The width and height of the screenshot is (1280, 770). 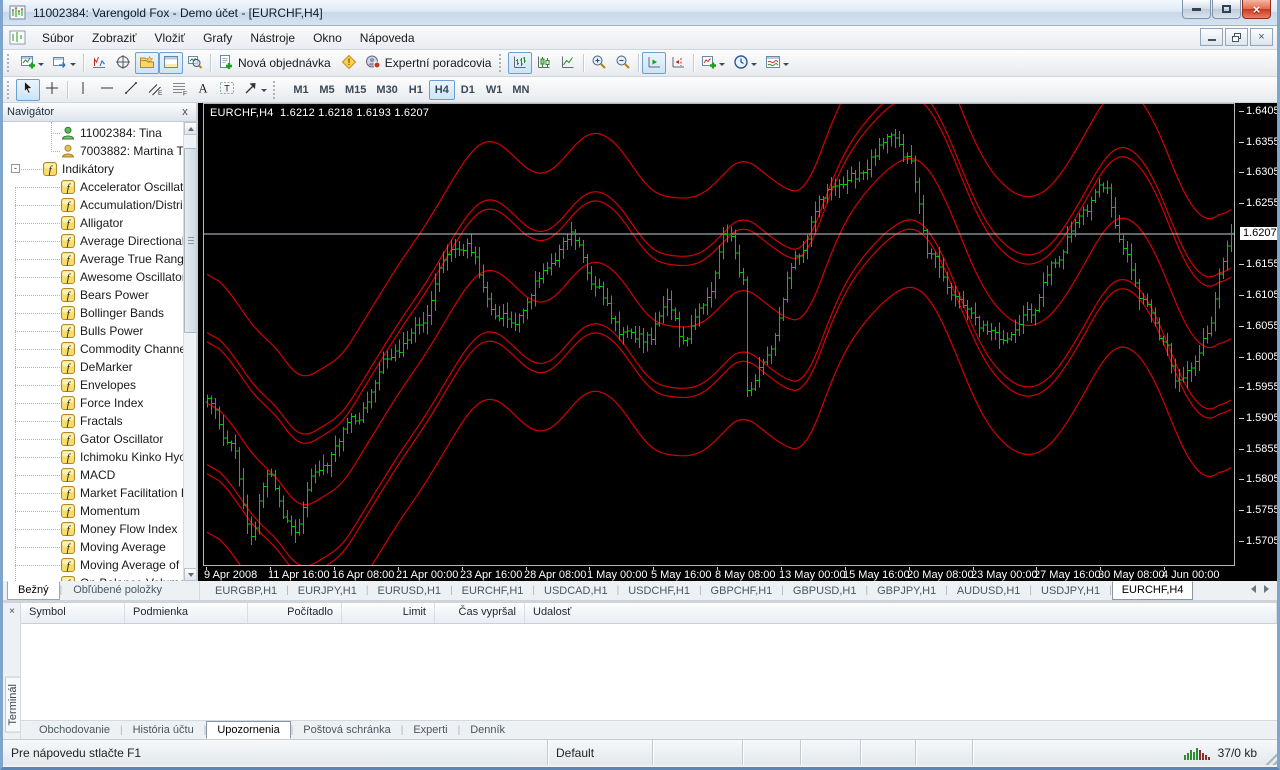 I want to click on templates-button, so click(x=777, y=63).